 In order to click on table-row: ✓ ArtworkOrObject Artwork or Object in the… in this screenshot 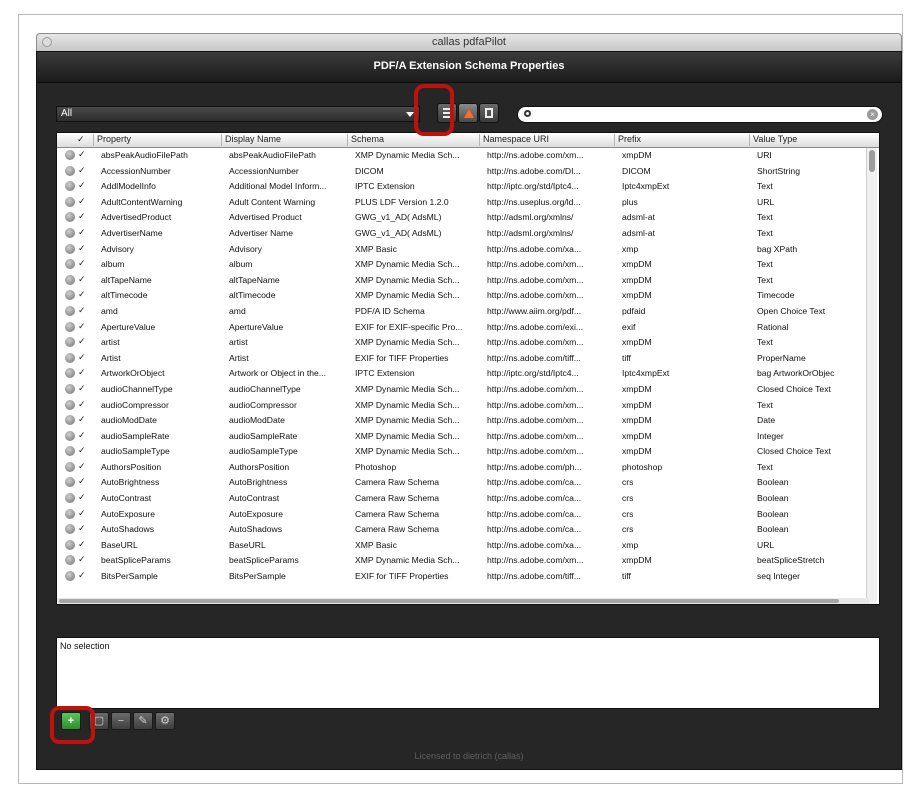, I will do `click(462, 374)`.